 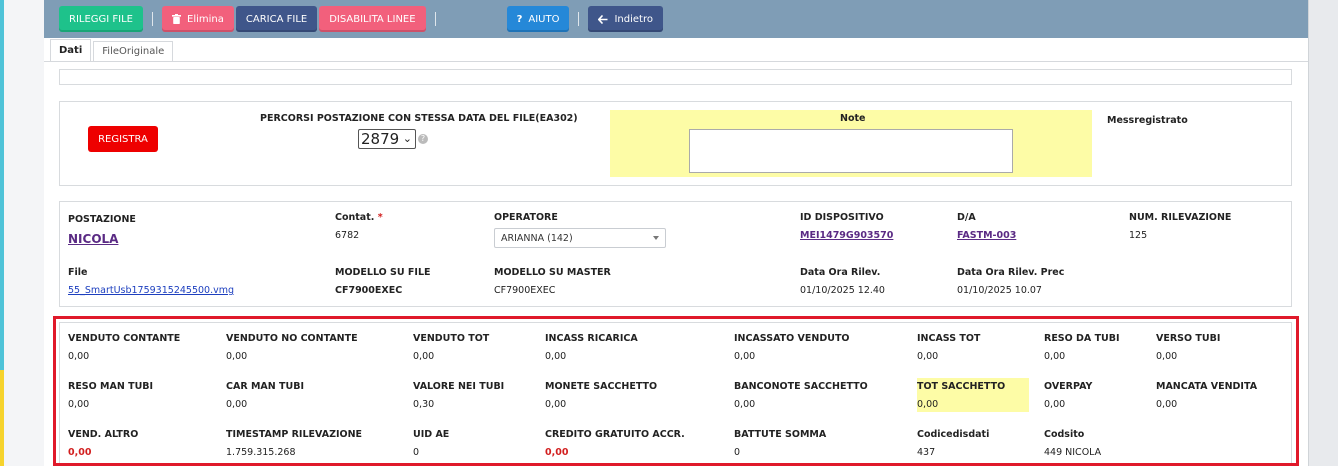 I want to click on registra-button: REGISTRA, so click(x=123, y=139).